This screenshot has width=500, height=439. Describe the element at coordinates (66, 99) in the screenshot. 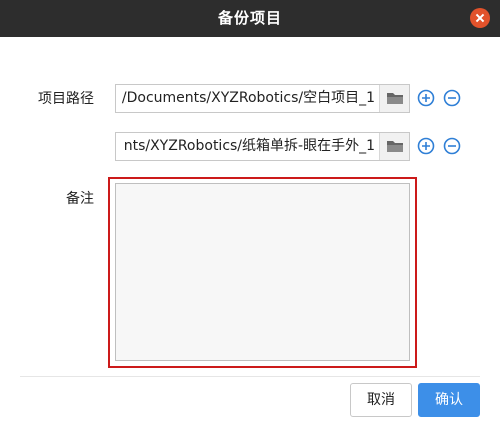

I see `project-path-label: 项目路径` at that location.